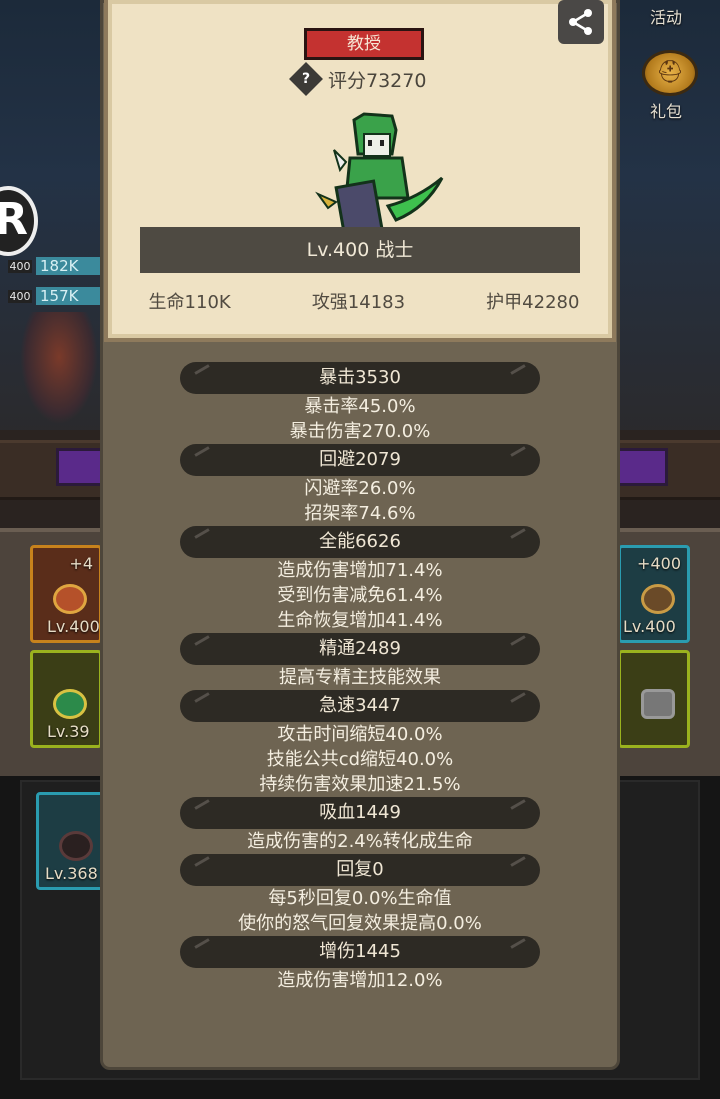  Describe the element at coordinates (14, 219) in the screenshot. I see `rank-letter: R` at that location.